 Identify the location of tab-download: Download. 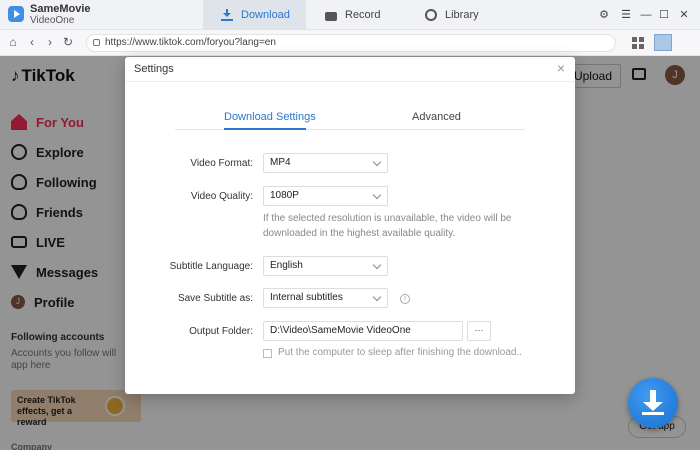
(254, 15).